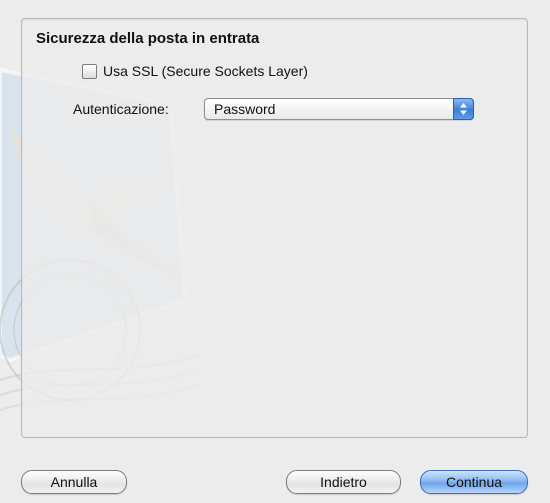 Image resolution: width=550 pixels, height=503 pixels. Describe the element at coordinates (205, 71) in the screenshot. I see `ssl-checkbox-label: Usa SSL (Secure Sockets Layer)` at that location.